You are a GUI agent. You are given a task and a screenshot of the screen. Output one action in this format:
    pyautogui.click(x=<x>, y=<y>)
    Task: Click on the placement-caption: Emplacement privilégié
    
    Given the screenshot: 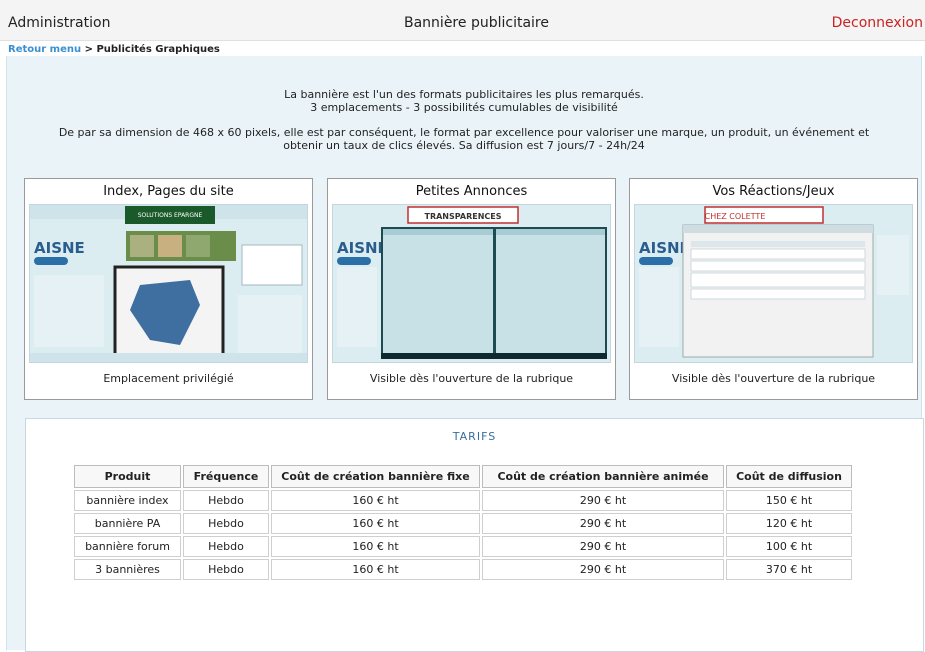 What is the action you would take?
    pyautogui.click(x=168, y=378)
    